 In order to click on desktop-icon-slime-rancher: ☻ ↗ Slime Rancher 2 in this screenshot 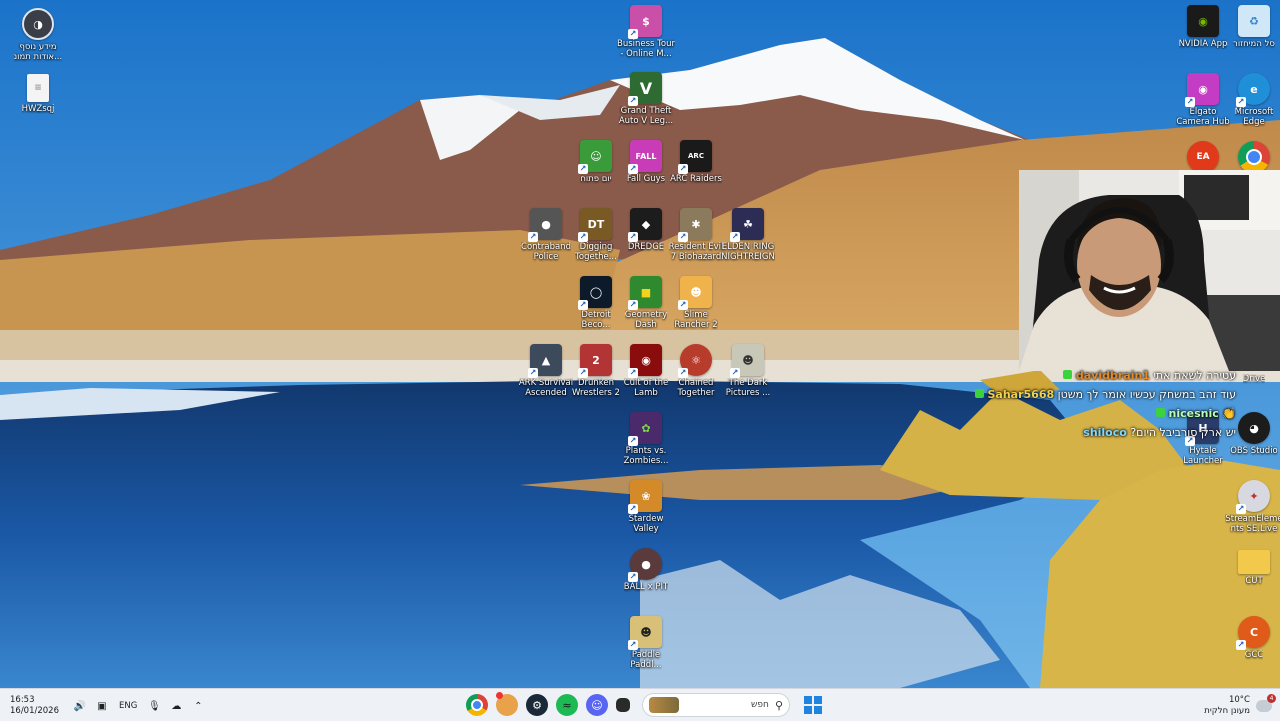, I will do `click(696, 303)`.